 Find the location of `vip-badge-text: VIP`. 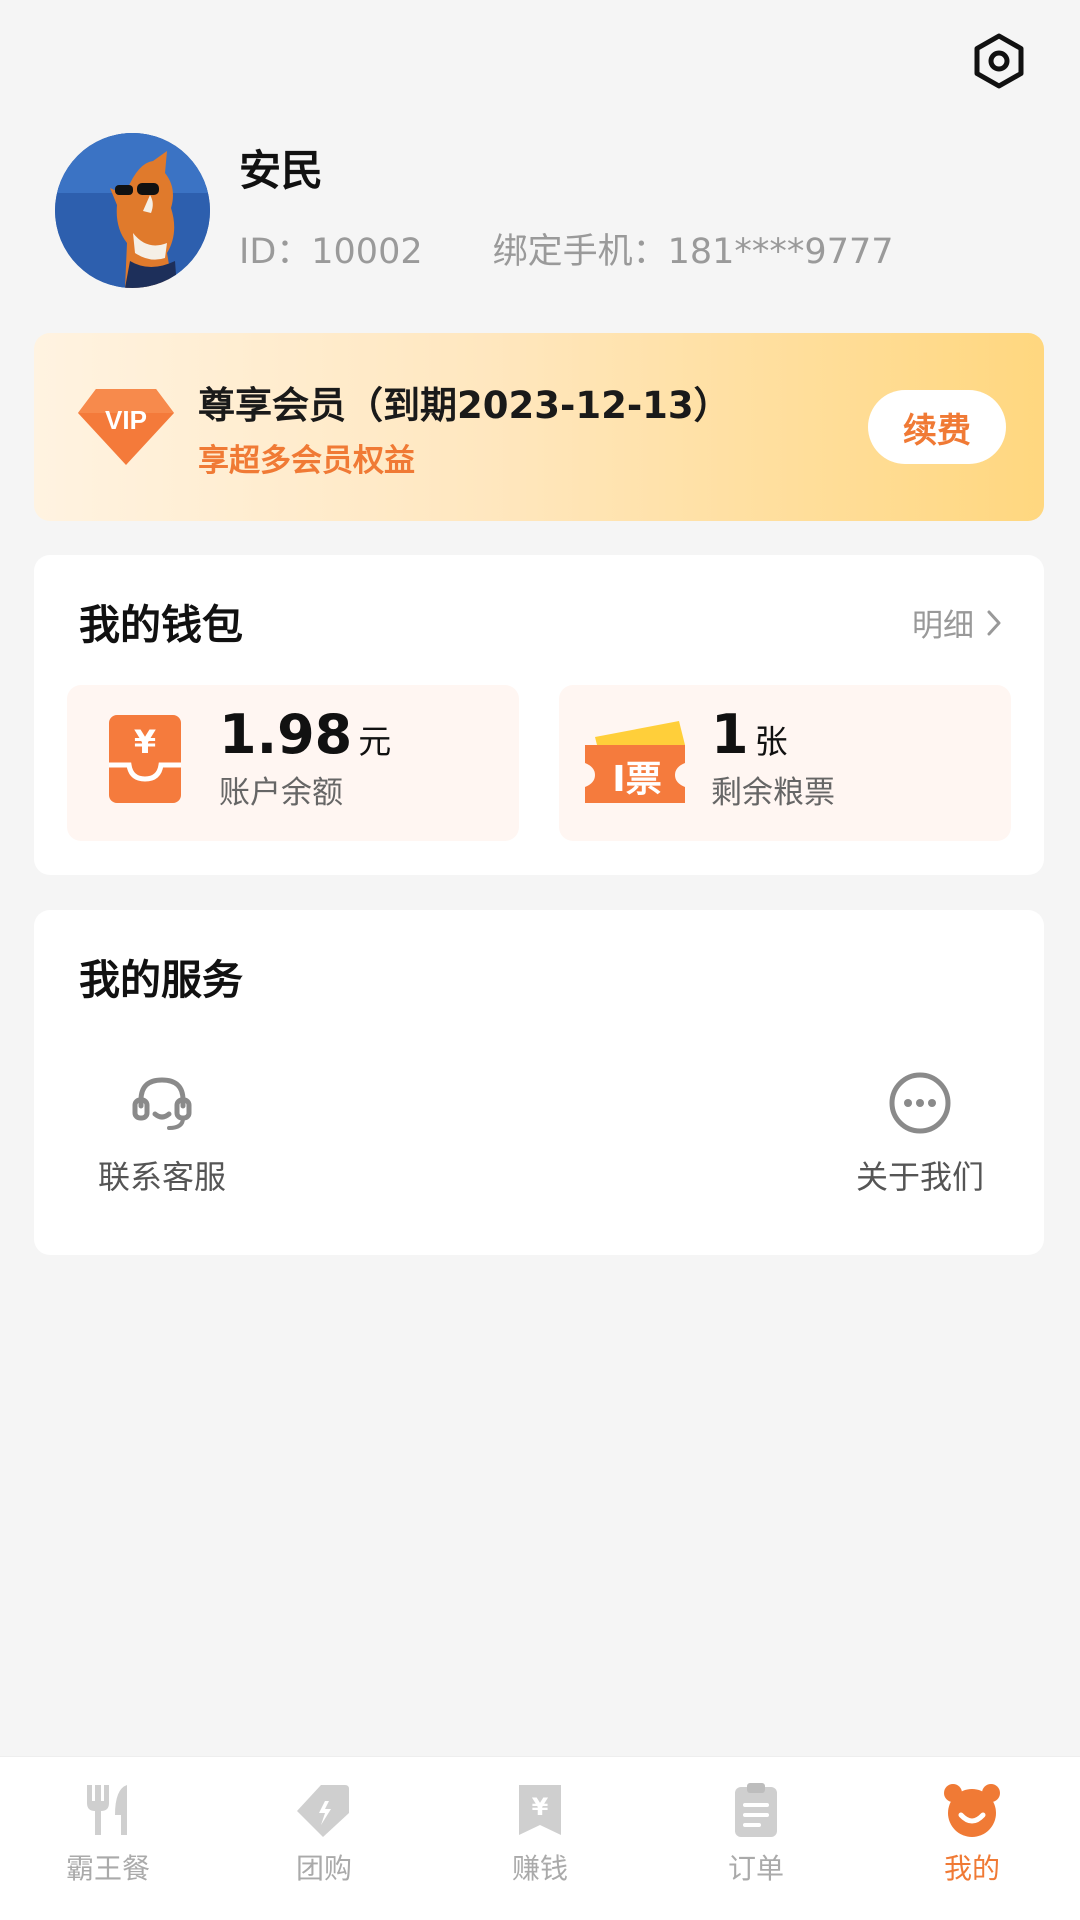

vip-badge-text: VIP is located at coordinates (126, 420).